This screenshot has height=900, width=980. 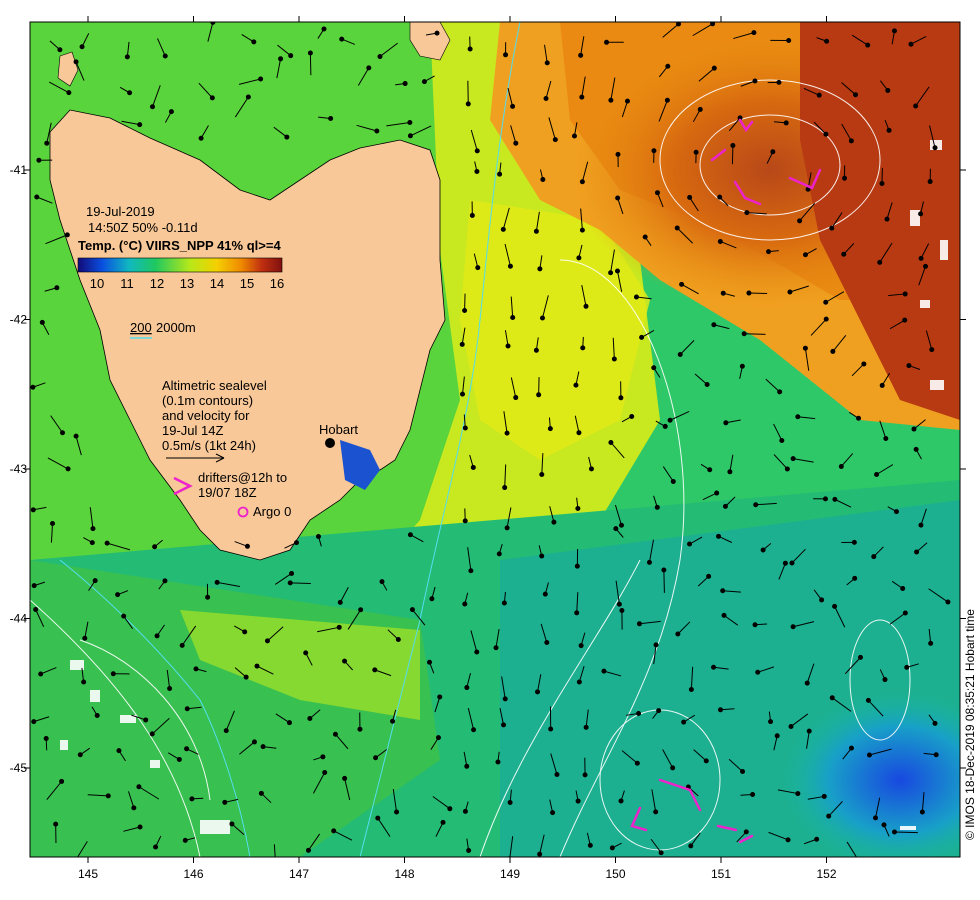 I want to click on lon-tick-label: 151, so click(x=721, y=874).